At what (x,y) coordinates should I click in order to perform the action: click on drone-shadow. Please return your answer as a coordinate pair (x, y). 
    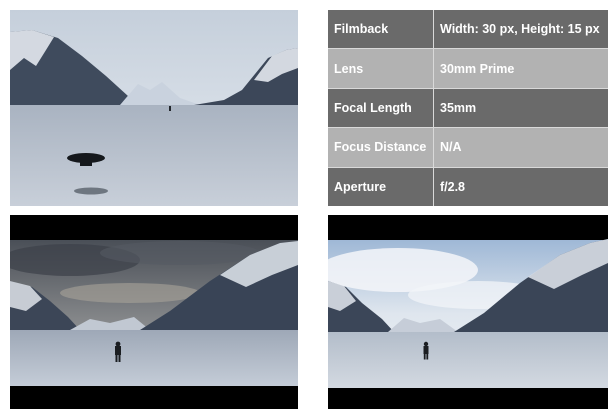
    Looking at the image, I should click on (91, 191).